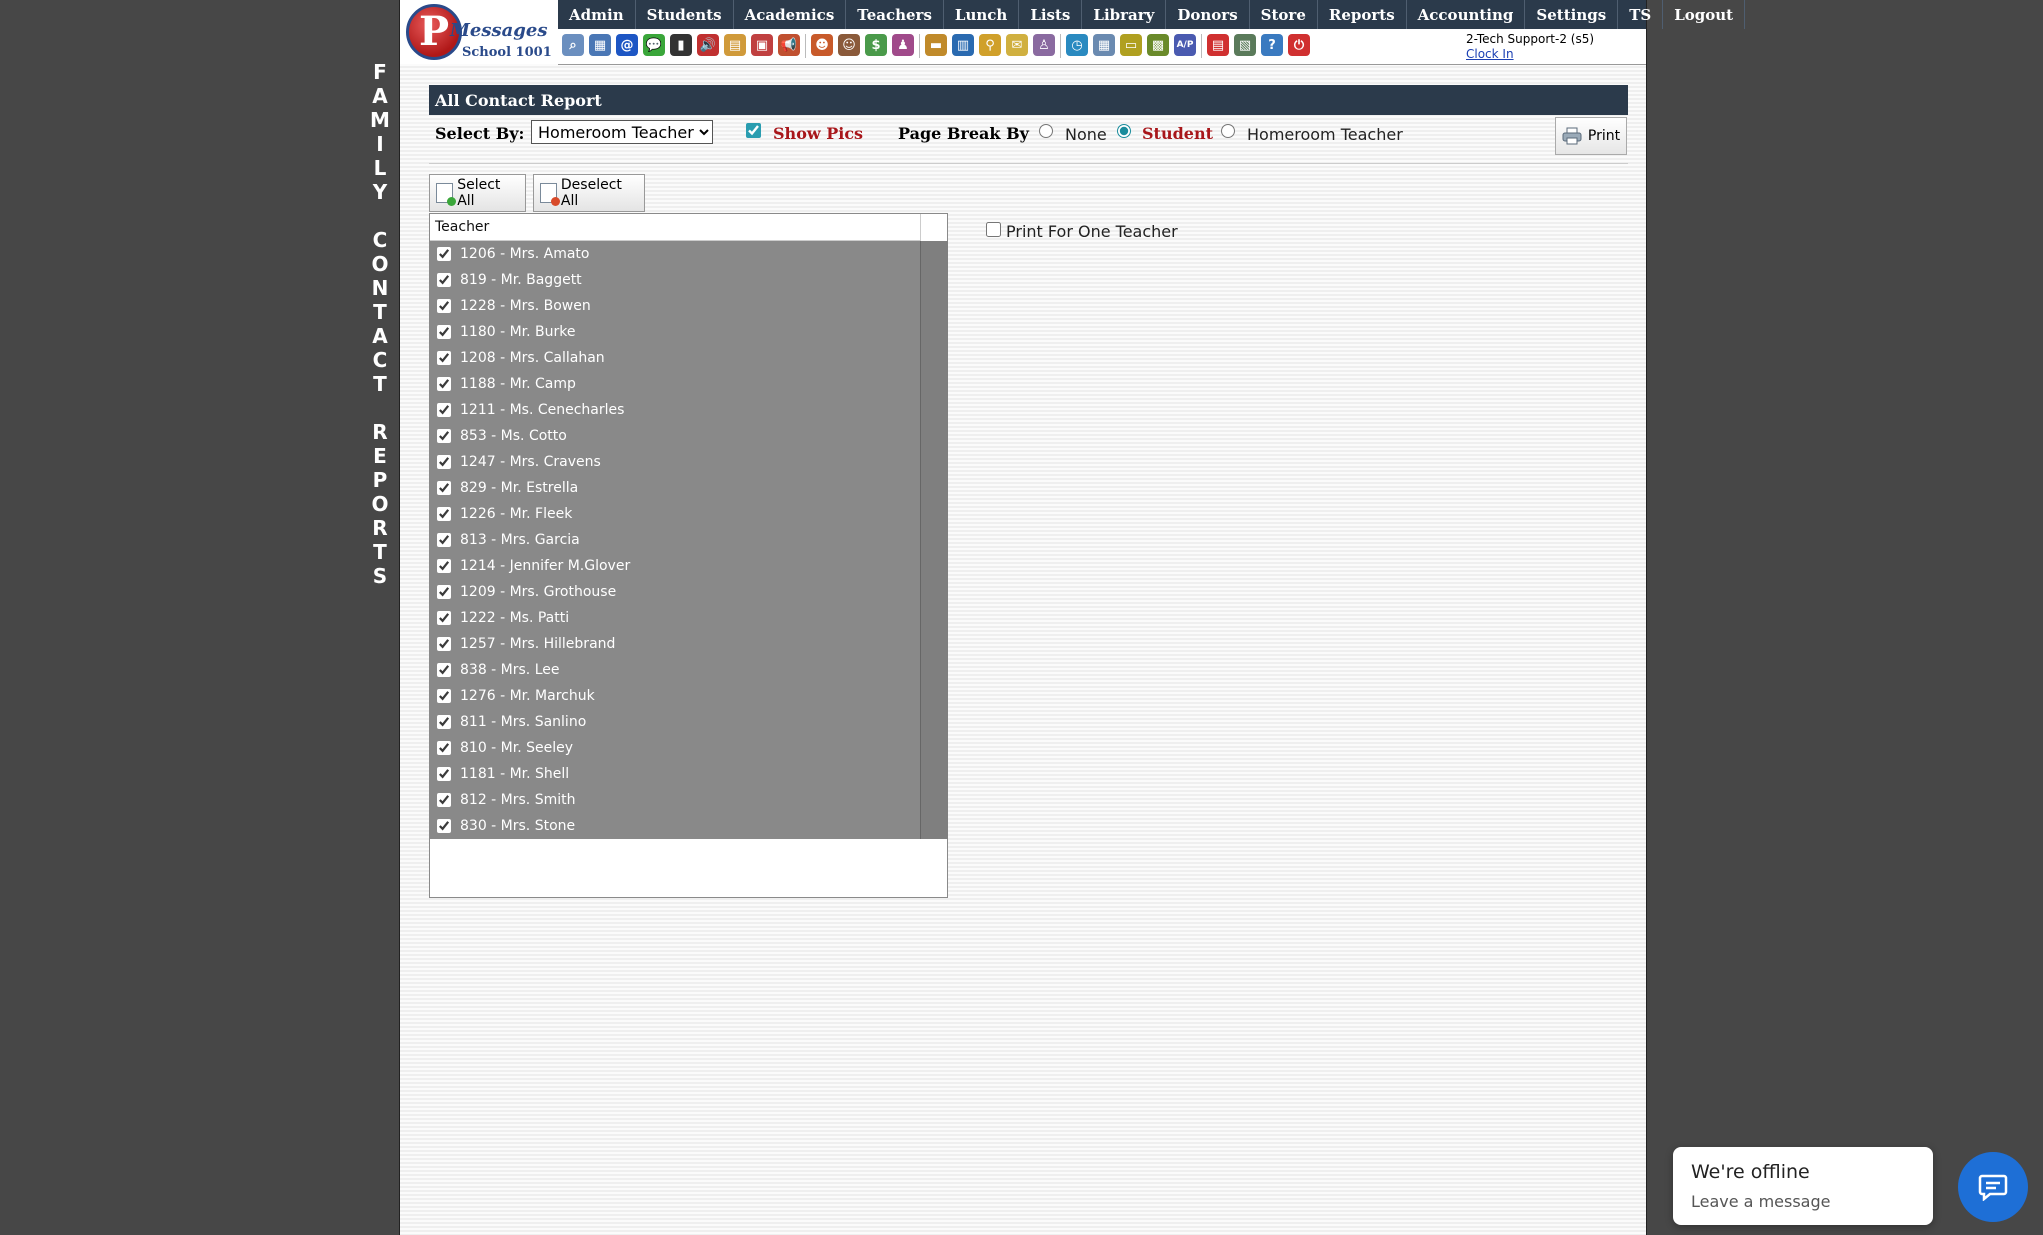  I want to click on teacher-icon: ☺, so click(849, 45).